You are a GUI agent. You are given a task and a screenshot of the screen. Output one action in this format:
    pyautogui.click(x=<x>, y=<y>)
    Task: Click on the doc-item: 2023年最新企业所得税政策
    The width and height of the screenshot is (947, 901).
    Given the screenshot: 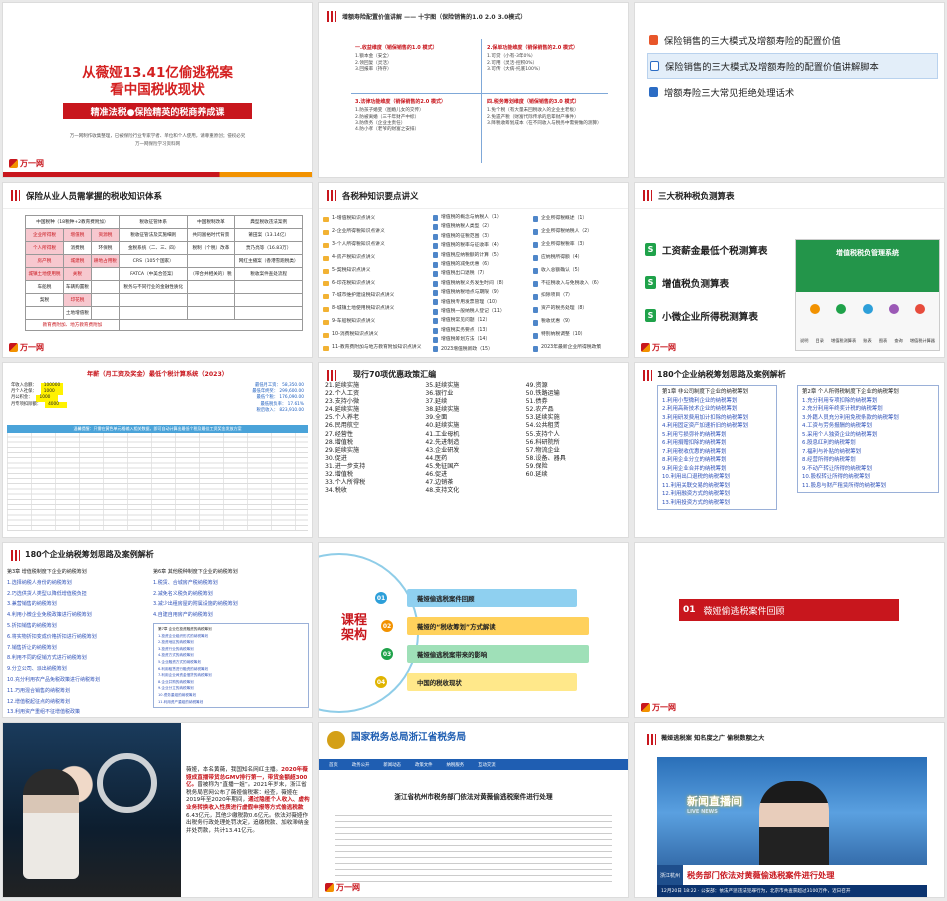 What is the action you would take?
    pyautogui.click(x=580, y=348)
    